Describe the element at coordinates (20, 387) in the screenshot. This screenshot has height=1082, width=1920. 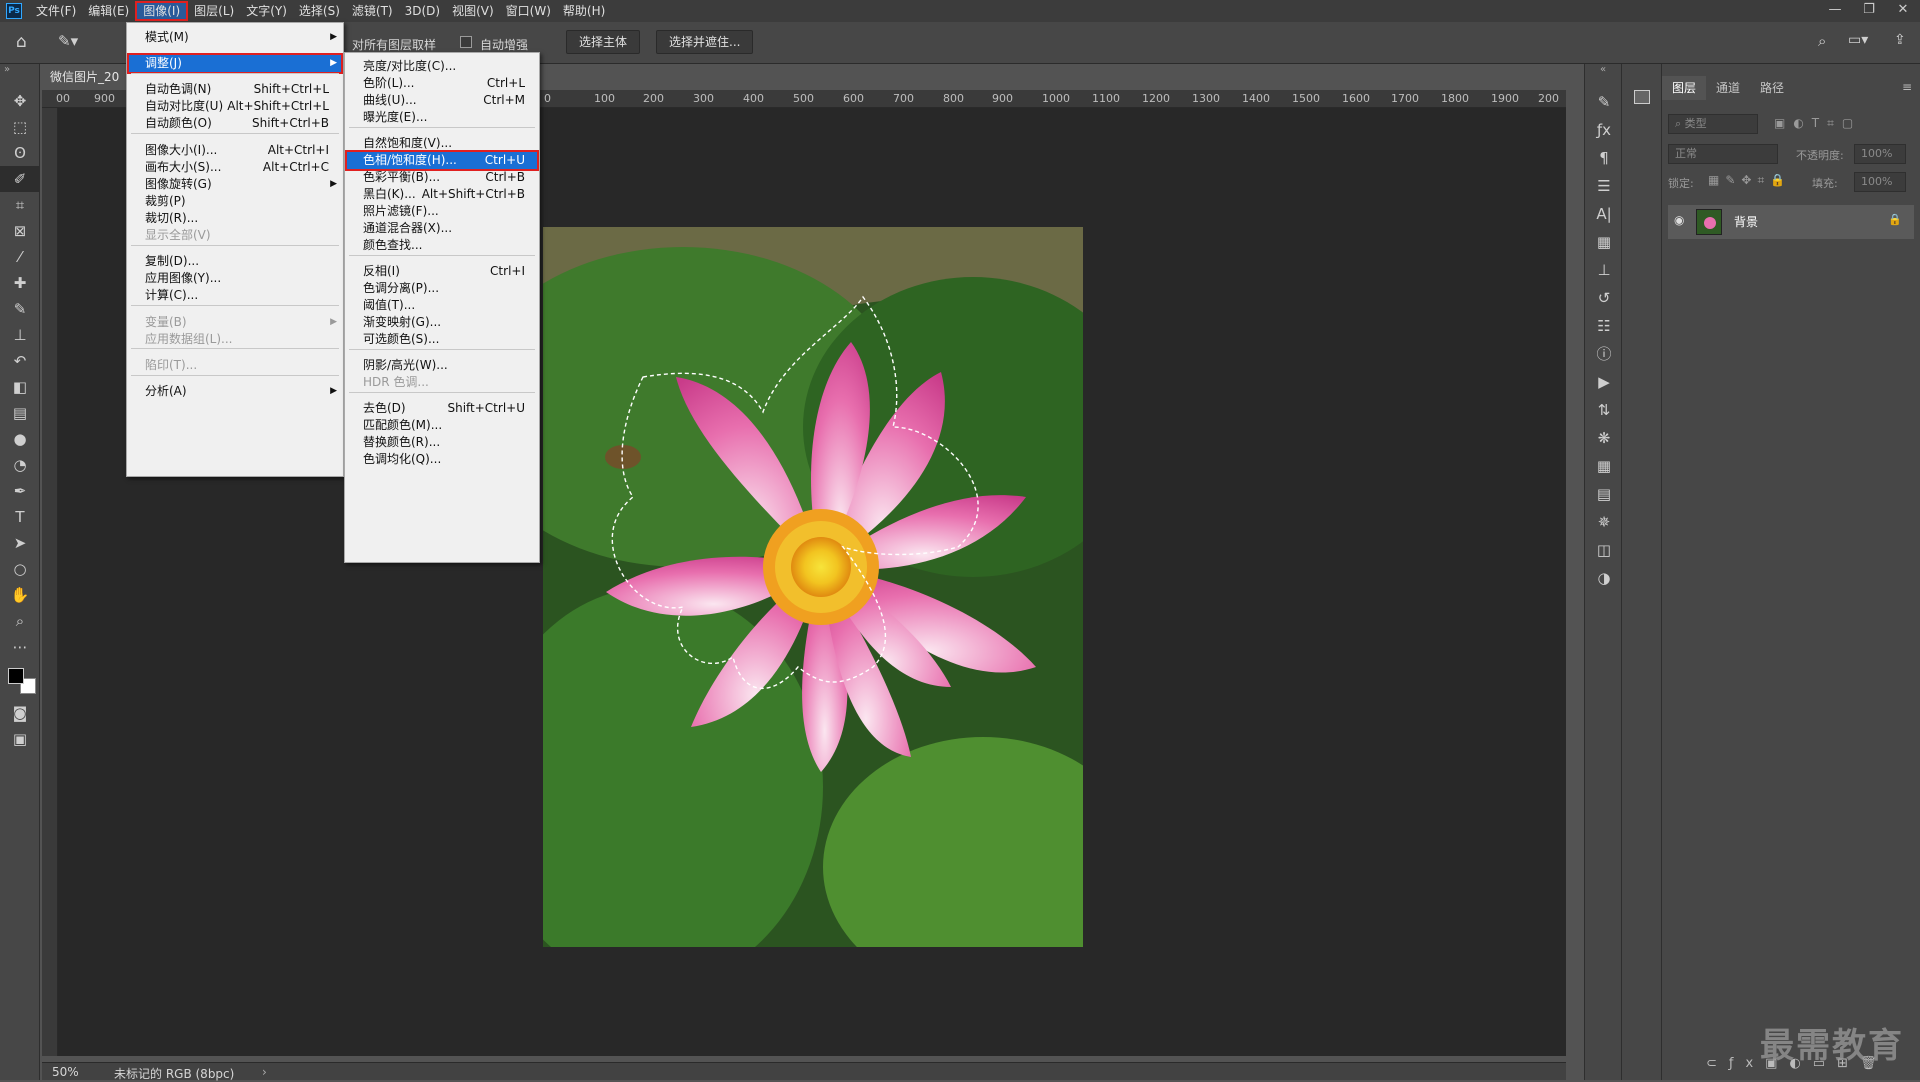
I see `eraser-tool-icon: ◧` at that location.